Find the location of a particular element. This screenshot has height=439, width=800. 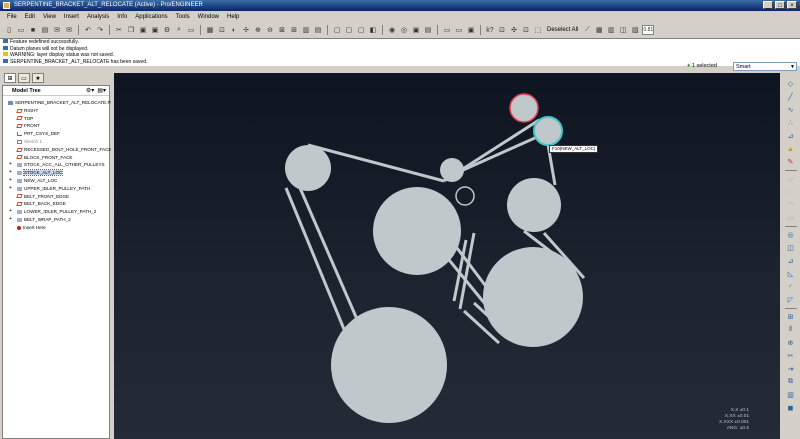

datum-point-tool-icon: ∴ is located at coordinates (790, 123).